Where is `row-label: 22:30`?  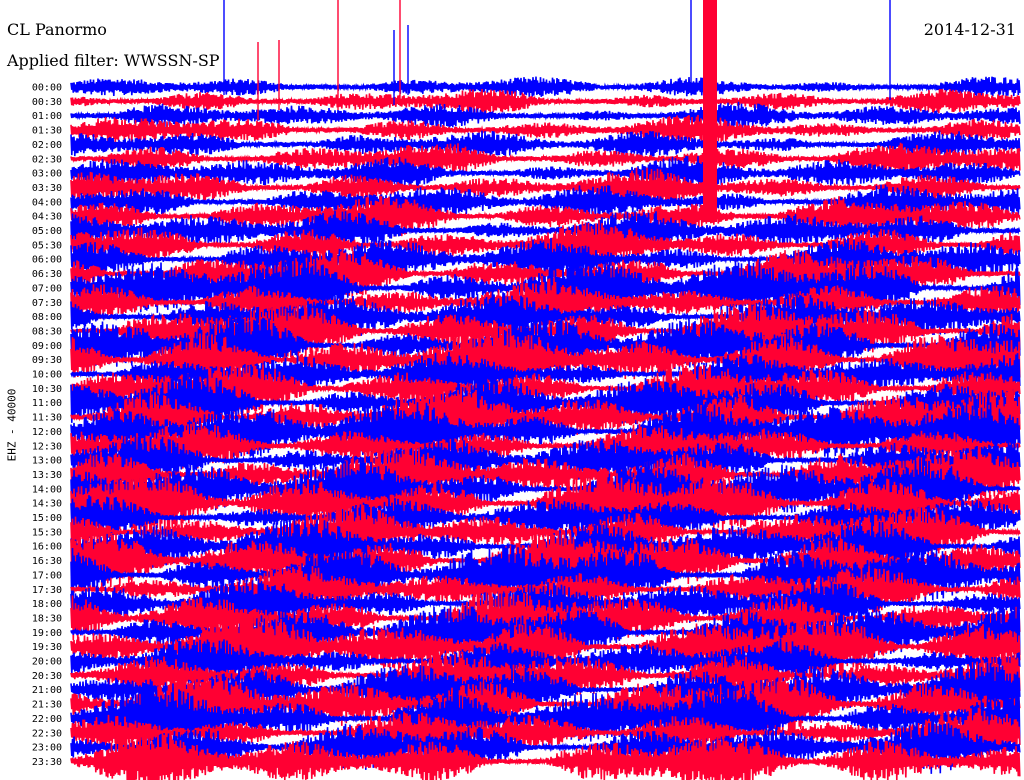
row-label: 22:30 is located at coordinates (47, 733).